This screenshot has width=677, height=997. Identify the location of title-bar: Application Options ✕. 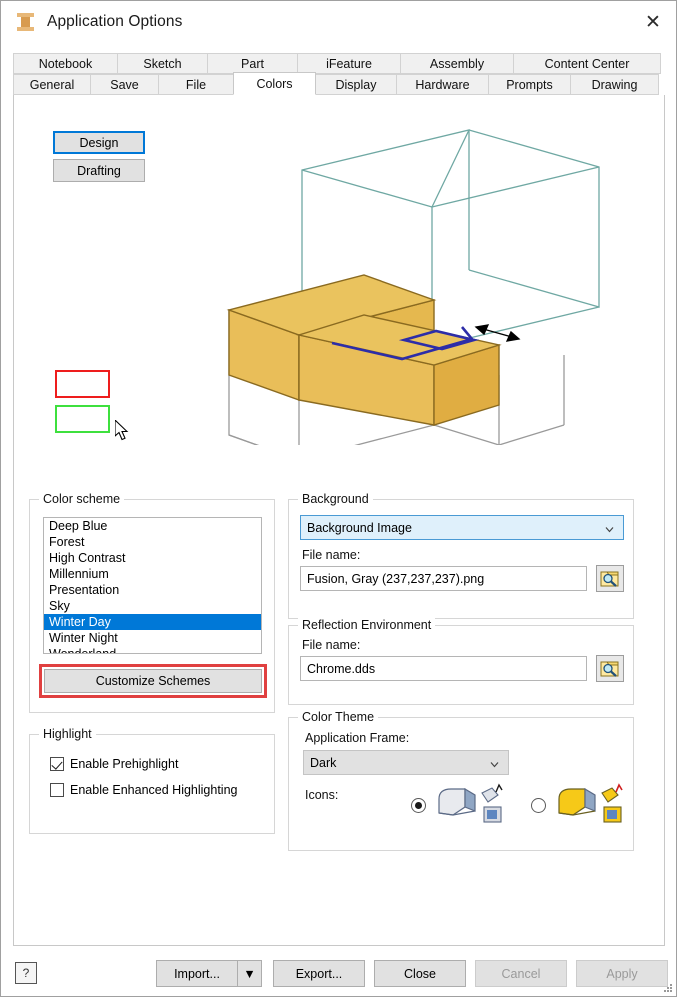
(338, 21).